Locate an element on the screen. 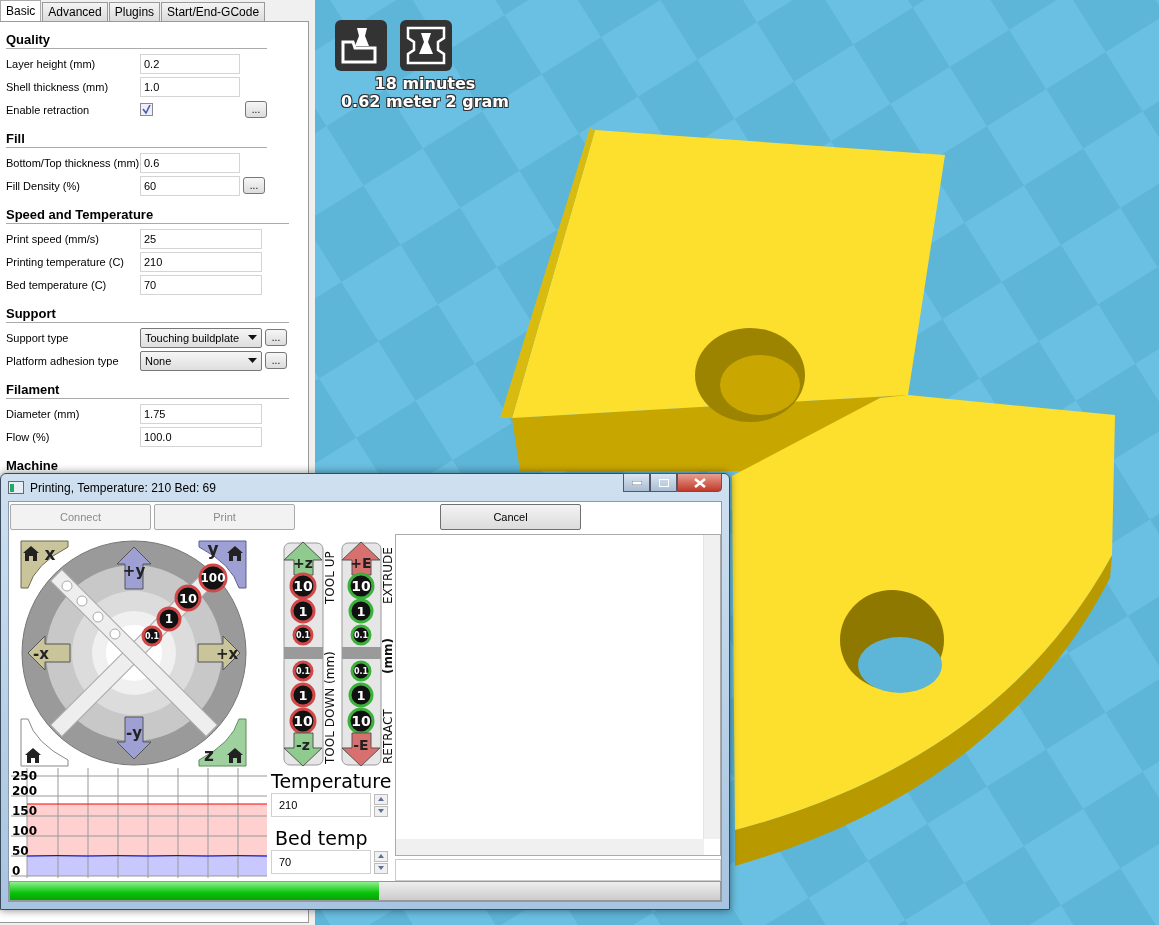  field-label: Bottom/Top thickness (mm) is located at coordinates (73, 162).